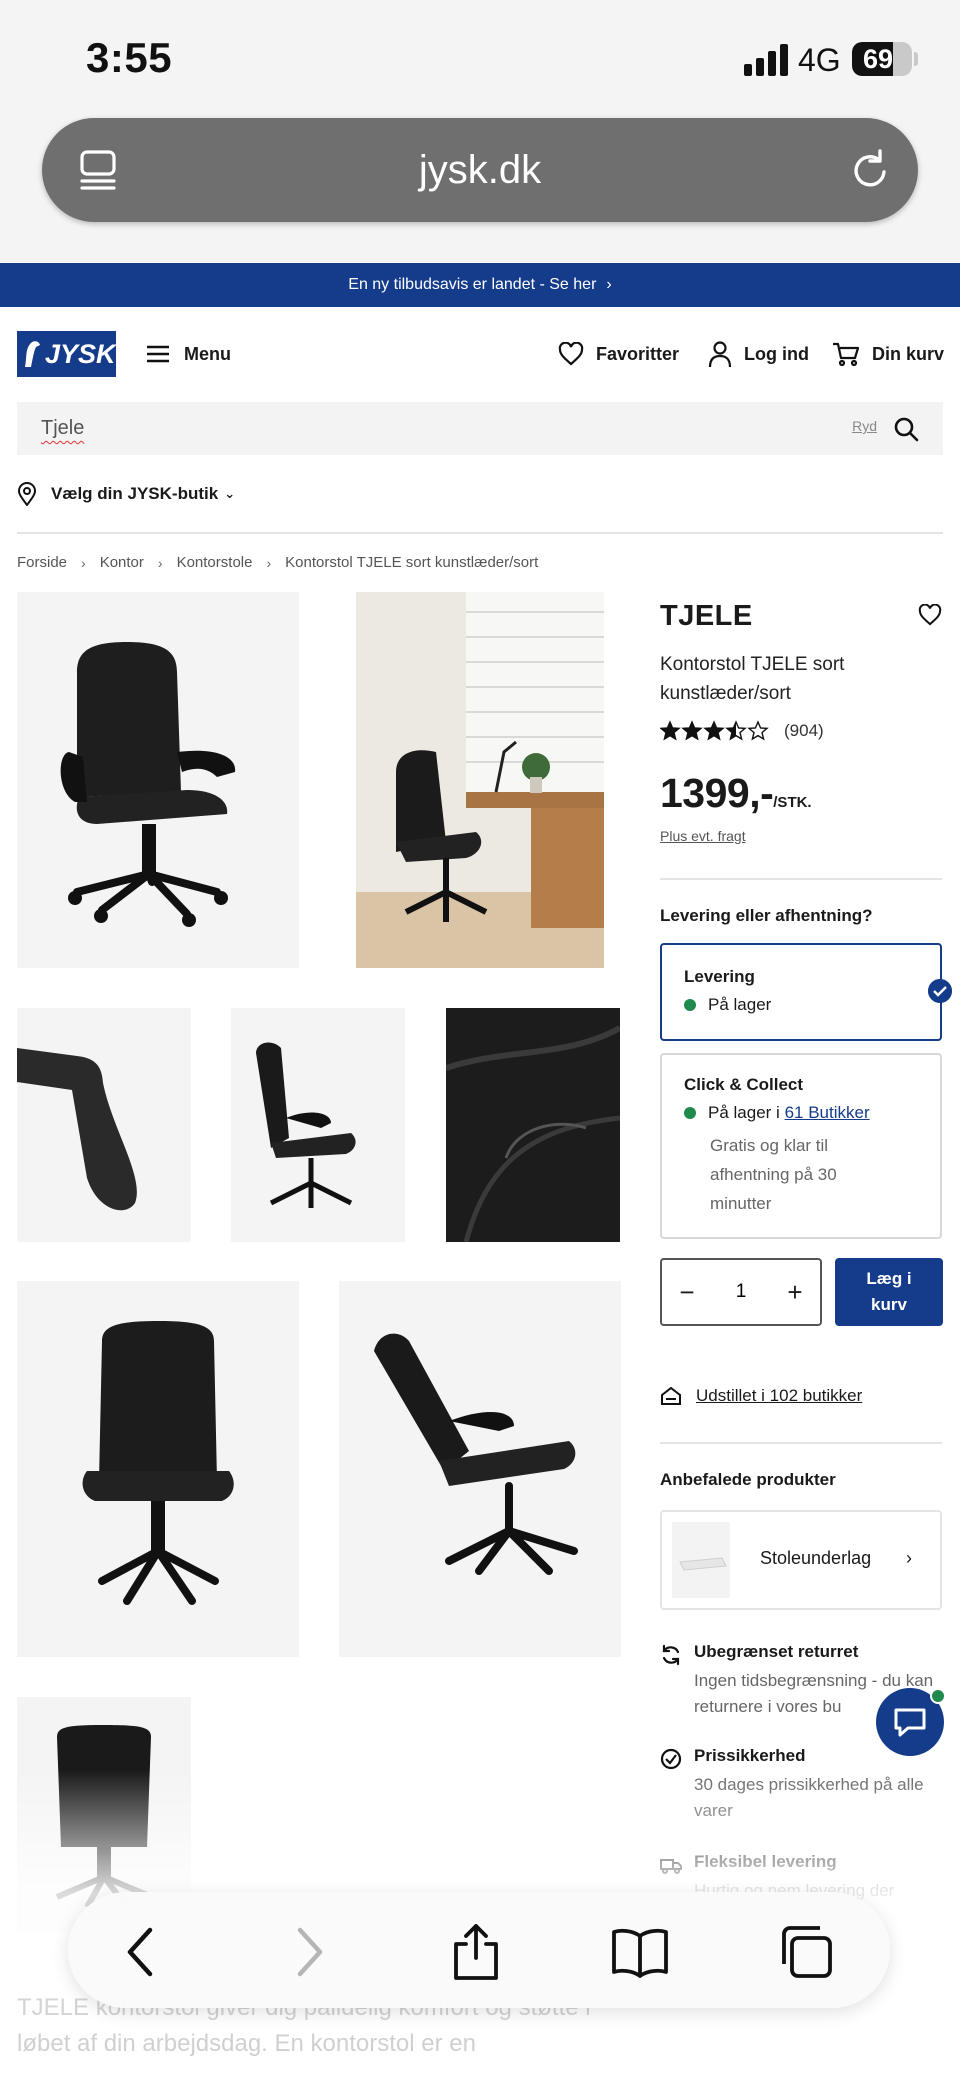 This screenshot has width=960, height=2078. Describe the element at coordinates (736, 793) in the screenshot. I see `price: 1399,-/STK.` at that location.